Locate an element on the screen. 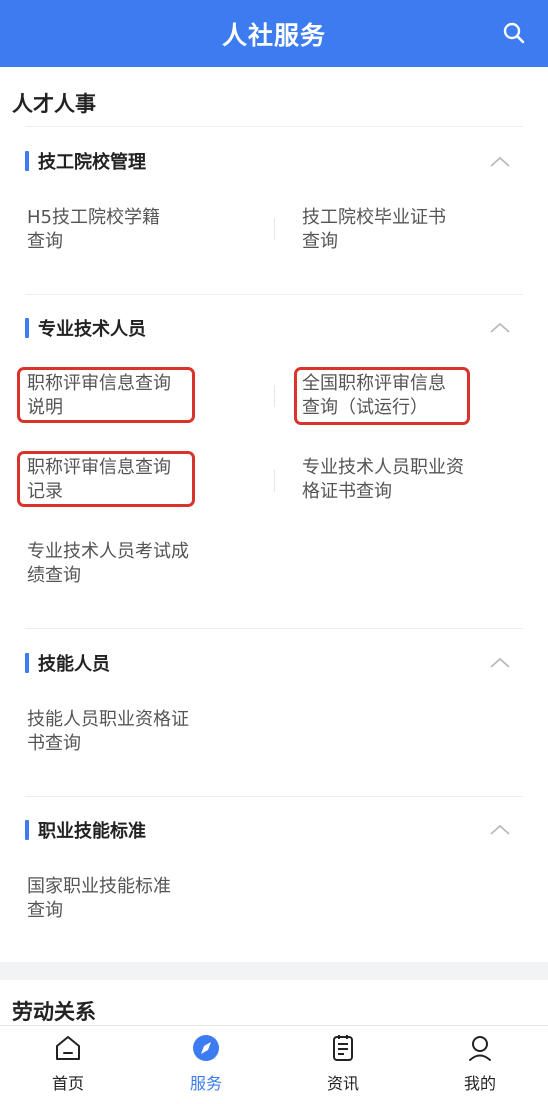  tab-services: 服务 is located at coordinates (206, 1065).